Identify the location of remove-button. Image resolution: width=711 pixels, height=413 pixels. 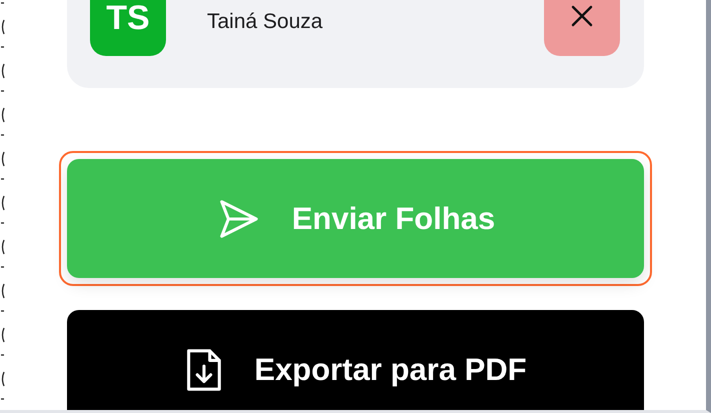
(582, 28).